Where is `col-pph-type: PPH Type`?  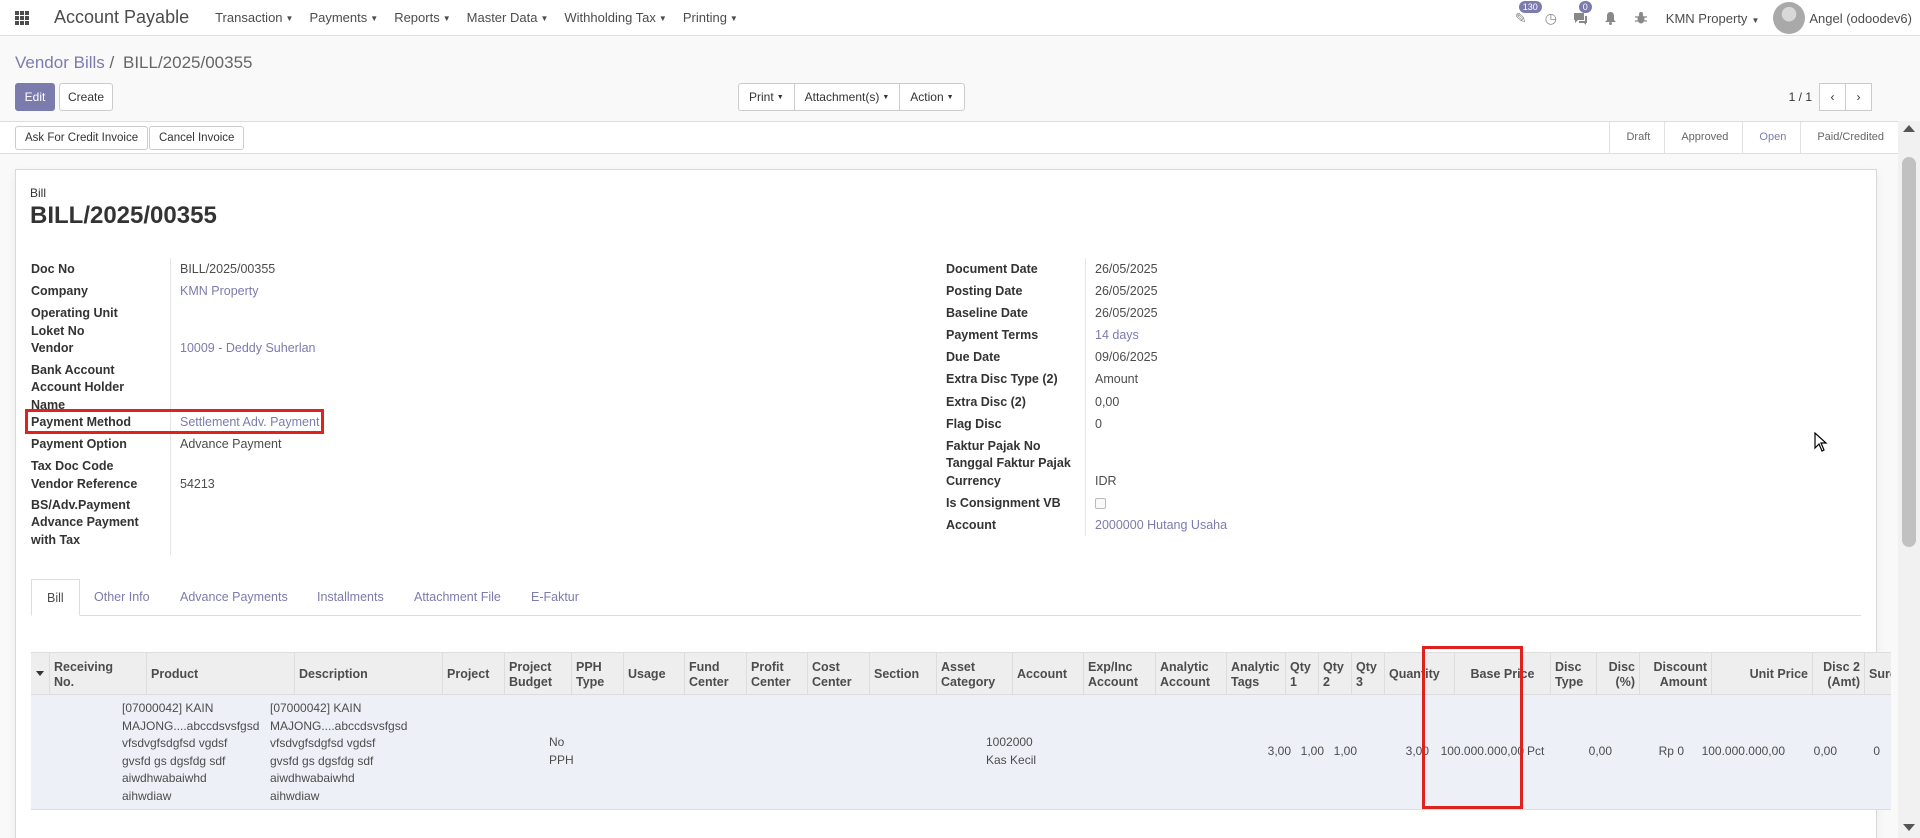 col-pph-type: PPH Type is located at coordinates (597, 674).